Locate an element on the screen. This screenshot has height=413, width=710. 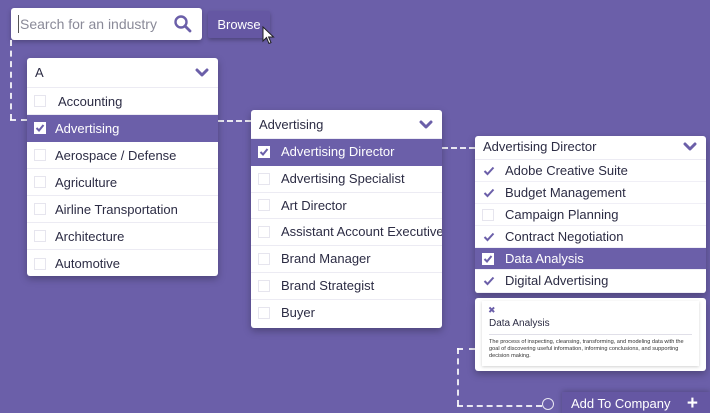
skill-detail-title: Data Analysis is located at coordinates (519, 323).